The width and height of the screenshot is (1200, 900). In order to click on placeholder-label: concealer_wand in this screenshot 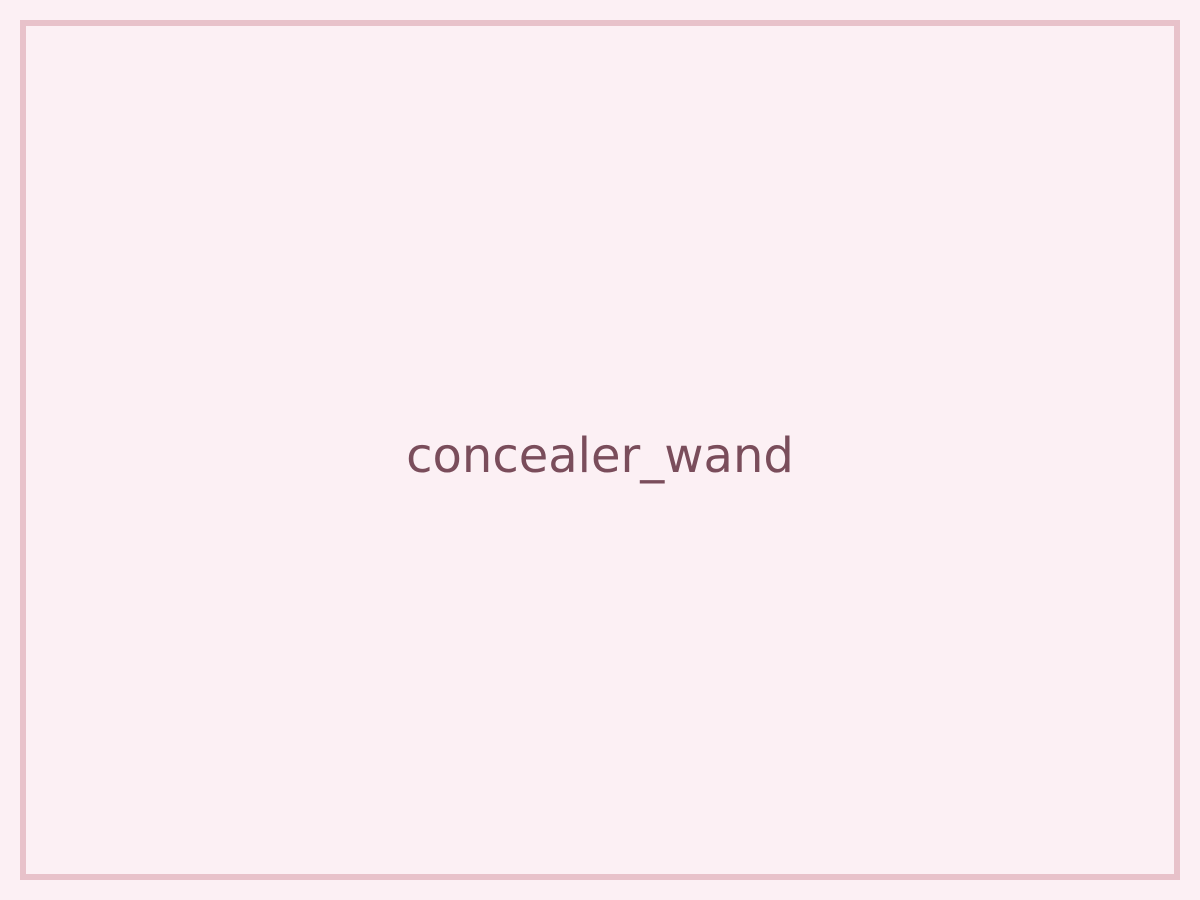, I will do `click(600, 456)`.